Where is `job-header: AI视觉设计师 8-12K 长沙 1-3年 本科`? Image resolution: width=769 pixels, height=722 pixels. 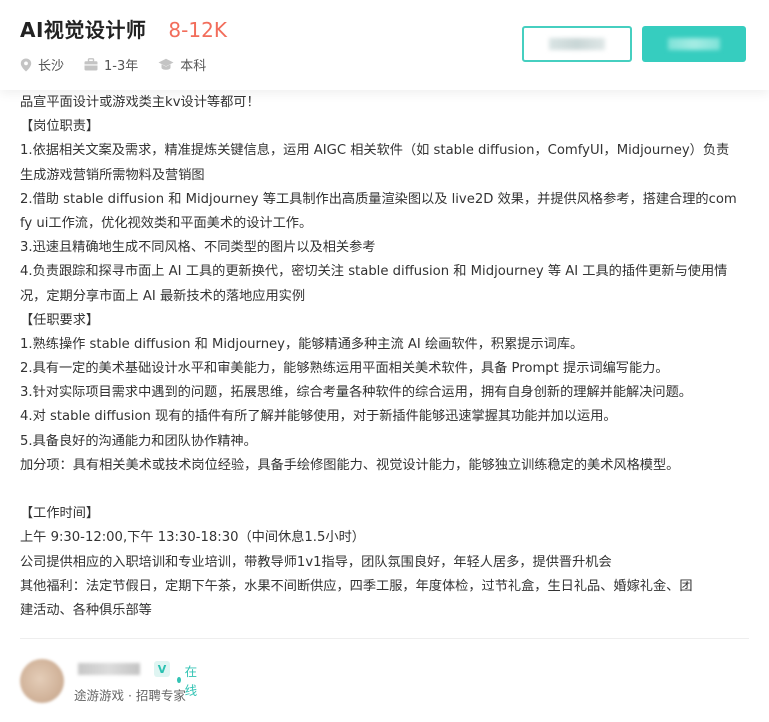
job-header: AI视觉设计师 8-12K 长沙 1-3年 本科 is located at coordinates (384, 45).